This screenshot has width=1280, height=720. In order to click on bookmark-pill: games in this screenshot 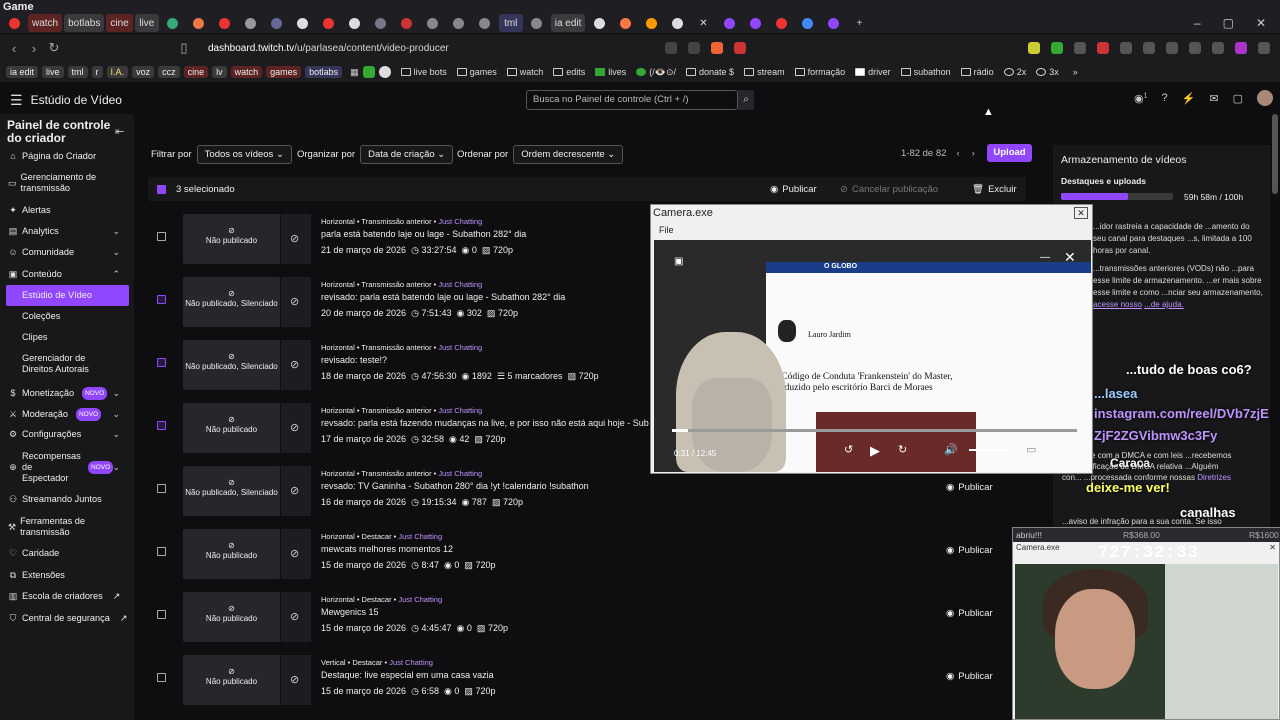, I will do `click(284, 72)`.